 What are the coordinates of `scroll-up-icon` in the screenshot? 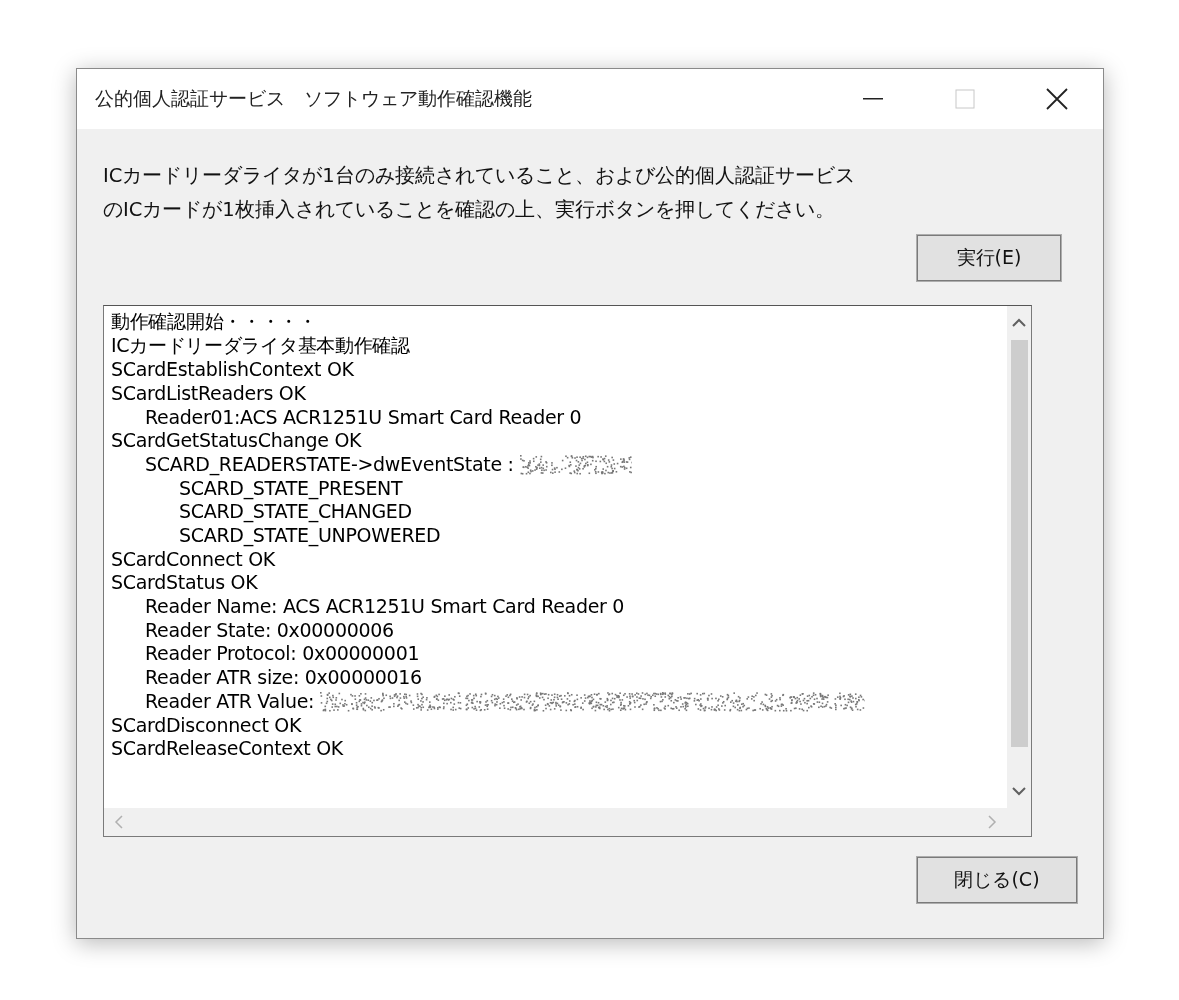 It's located at (1019, 323).